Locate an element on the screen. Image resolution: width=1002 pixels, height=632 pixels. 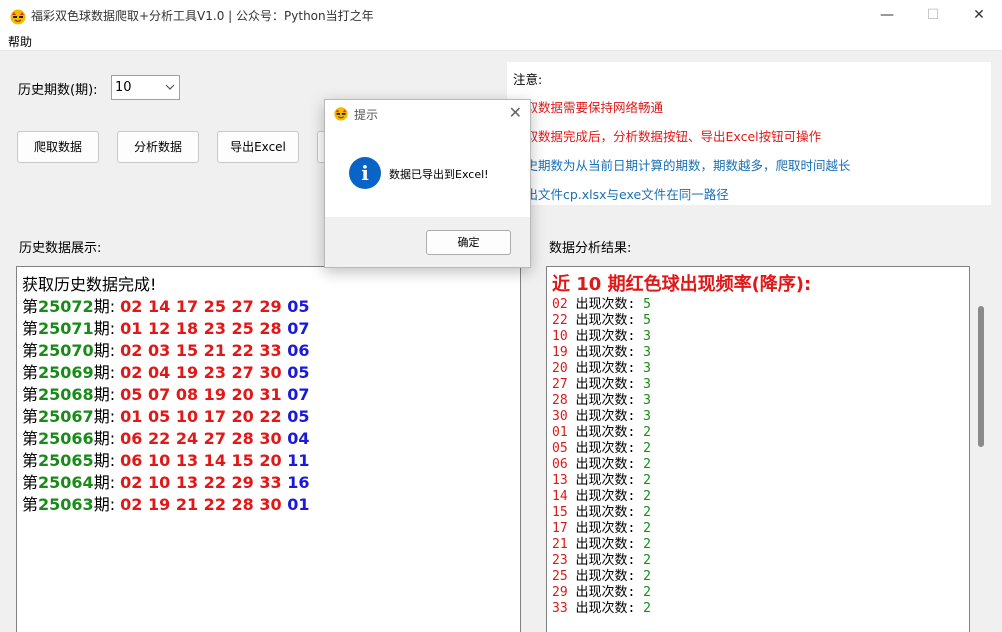
dialog-footer: 确定 is located at coordinates (427, 242).